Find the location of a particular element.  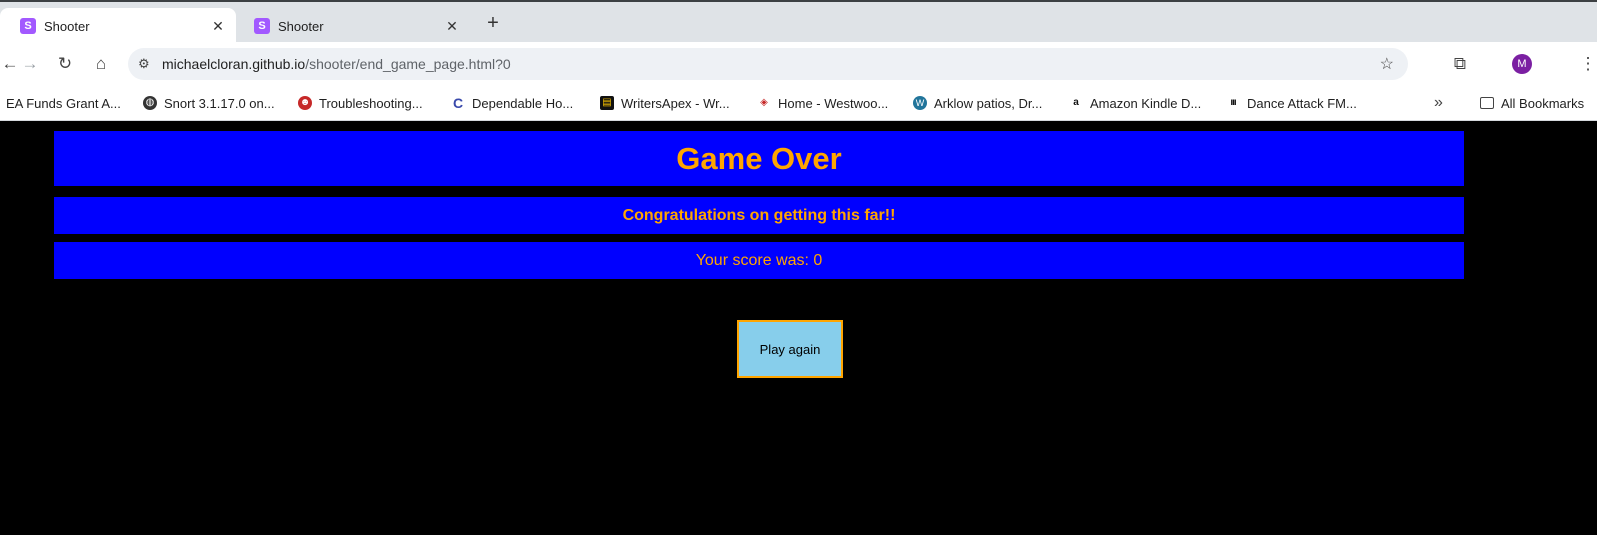

game-over-heading: Game Over is located at coordinates (759, 158).